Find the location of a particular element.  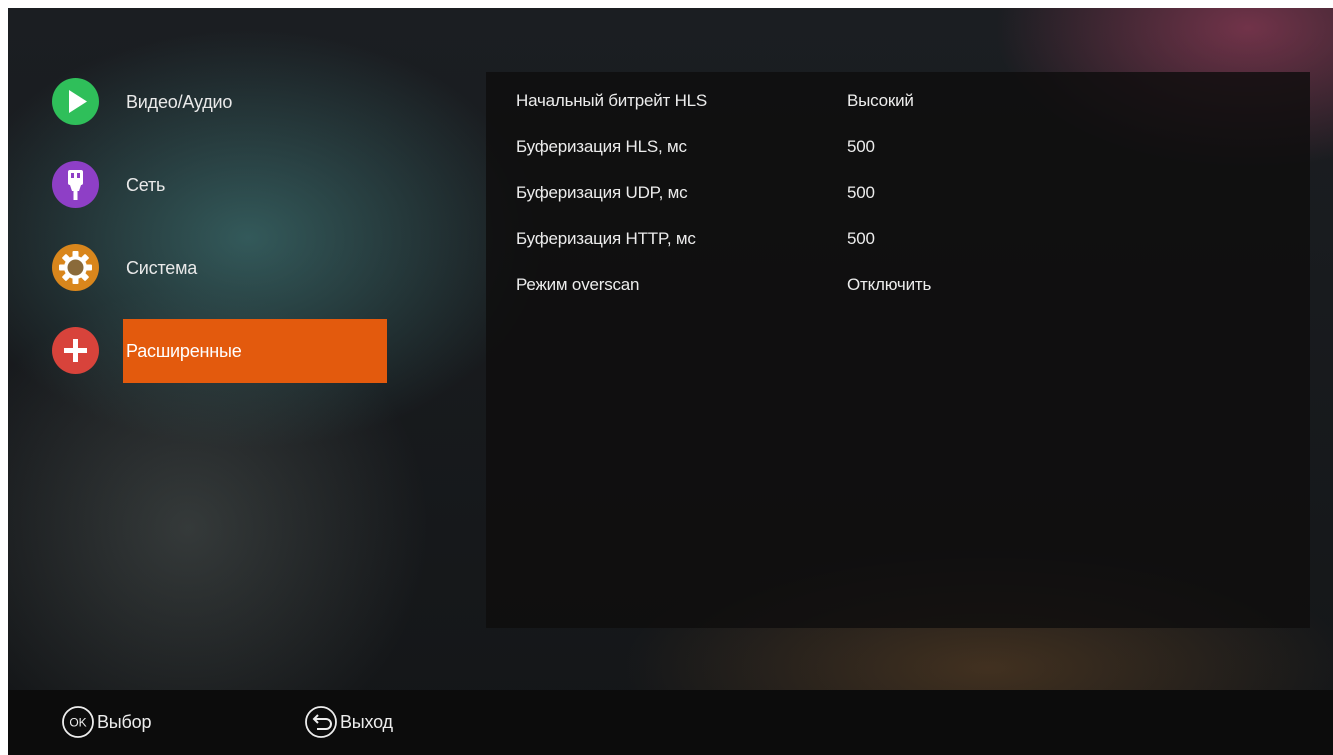

setting-row-hls-buffering: Буферизация HLS, мс 500 is located at coordinates (898, 147).